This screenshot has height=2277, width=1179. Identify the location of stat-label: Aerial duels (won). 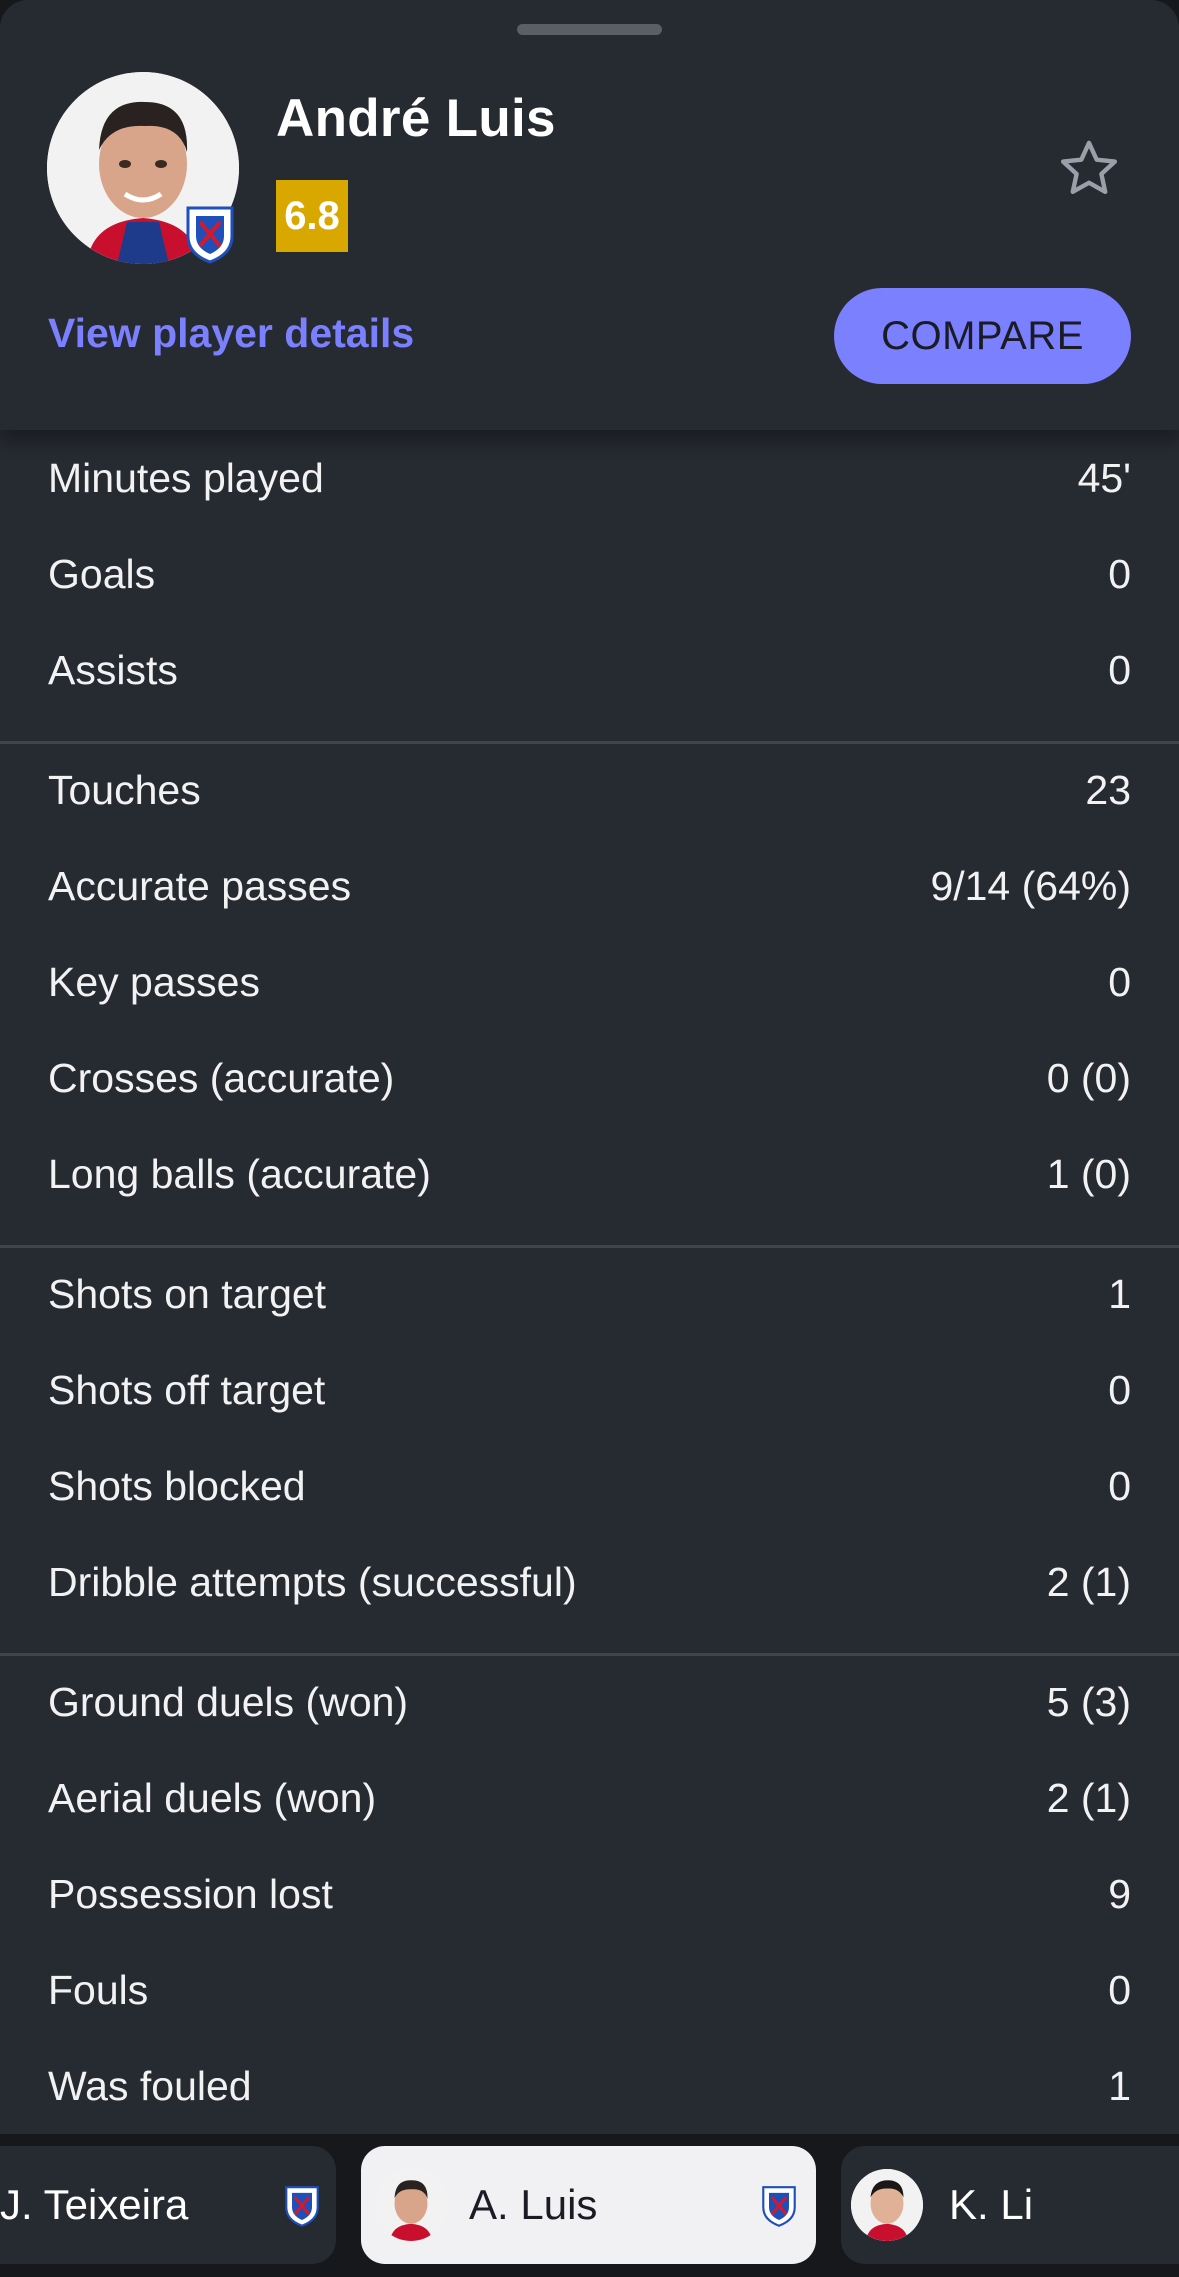
(212, 1797).